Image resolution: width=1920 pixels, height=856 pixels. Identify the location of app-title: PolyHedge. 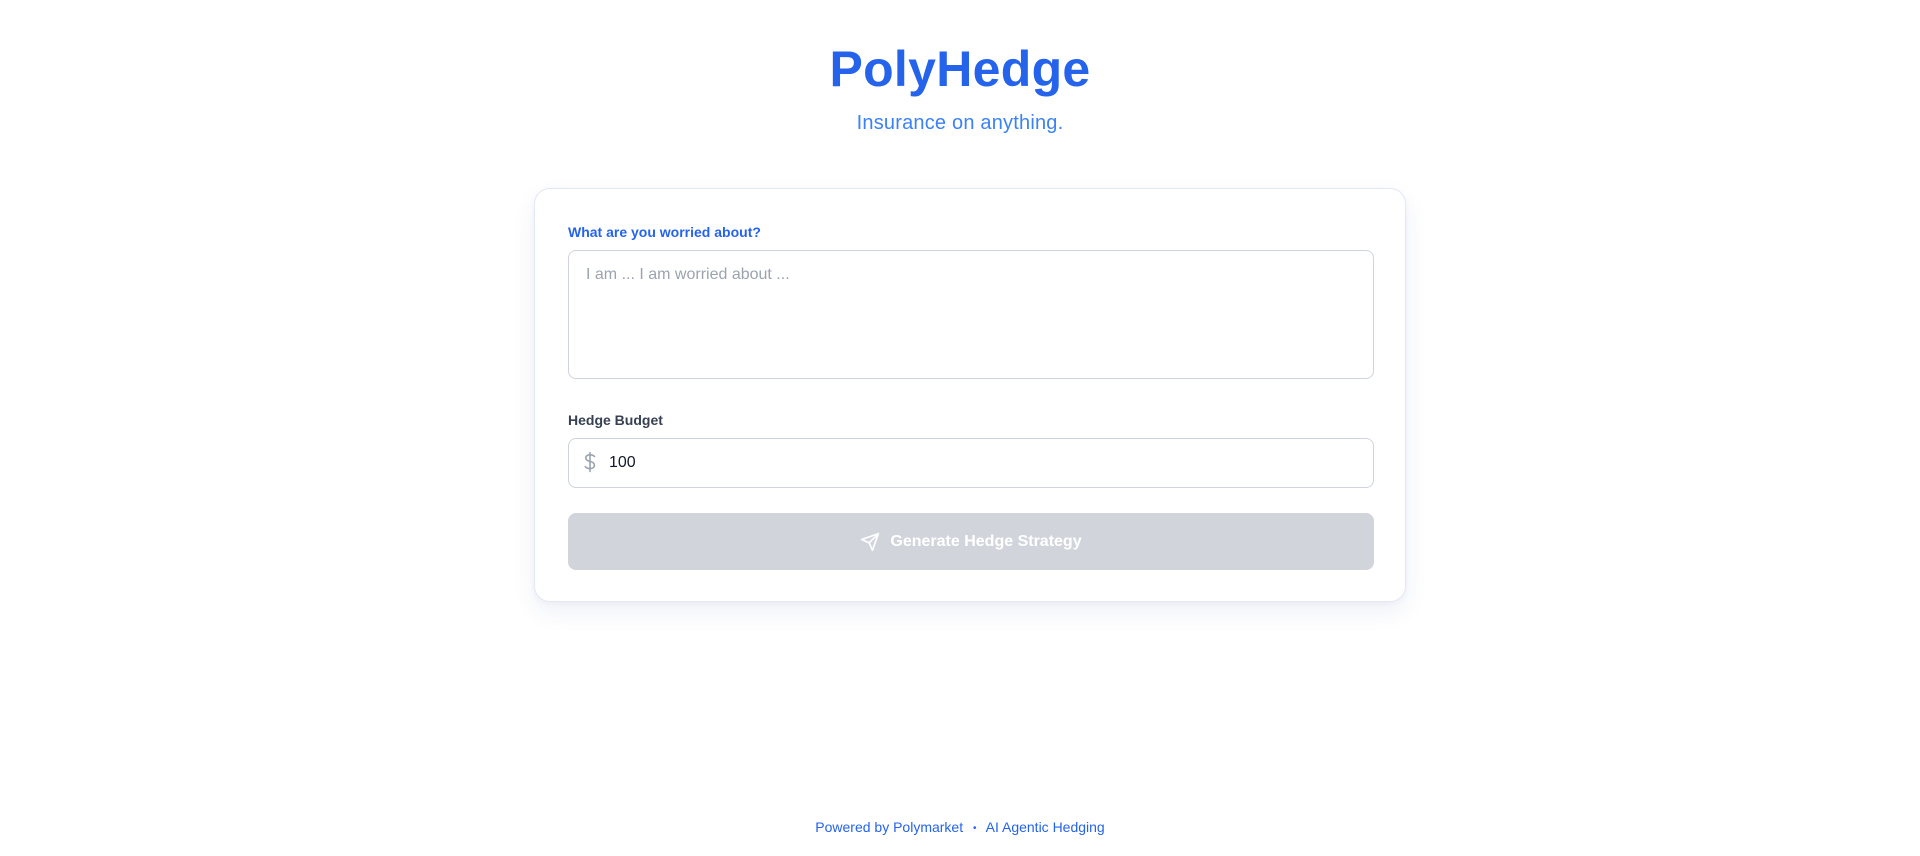
(960, 69).